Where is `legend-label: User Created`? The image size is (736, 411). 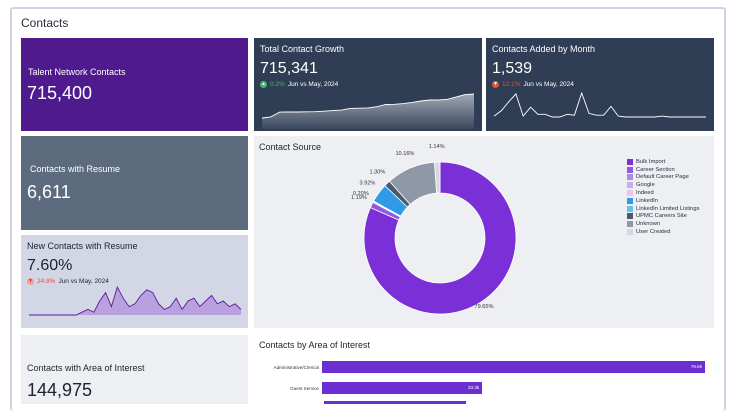
legend-label: User Created is located at coordinates (653, 232).